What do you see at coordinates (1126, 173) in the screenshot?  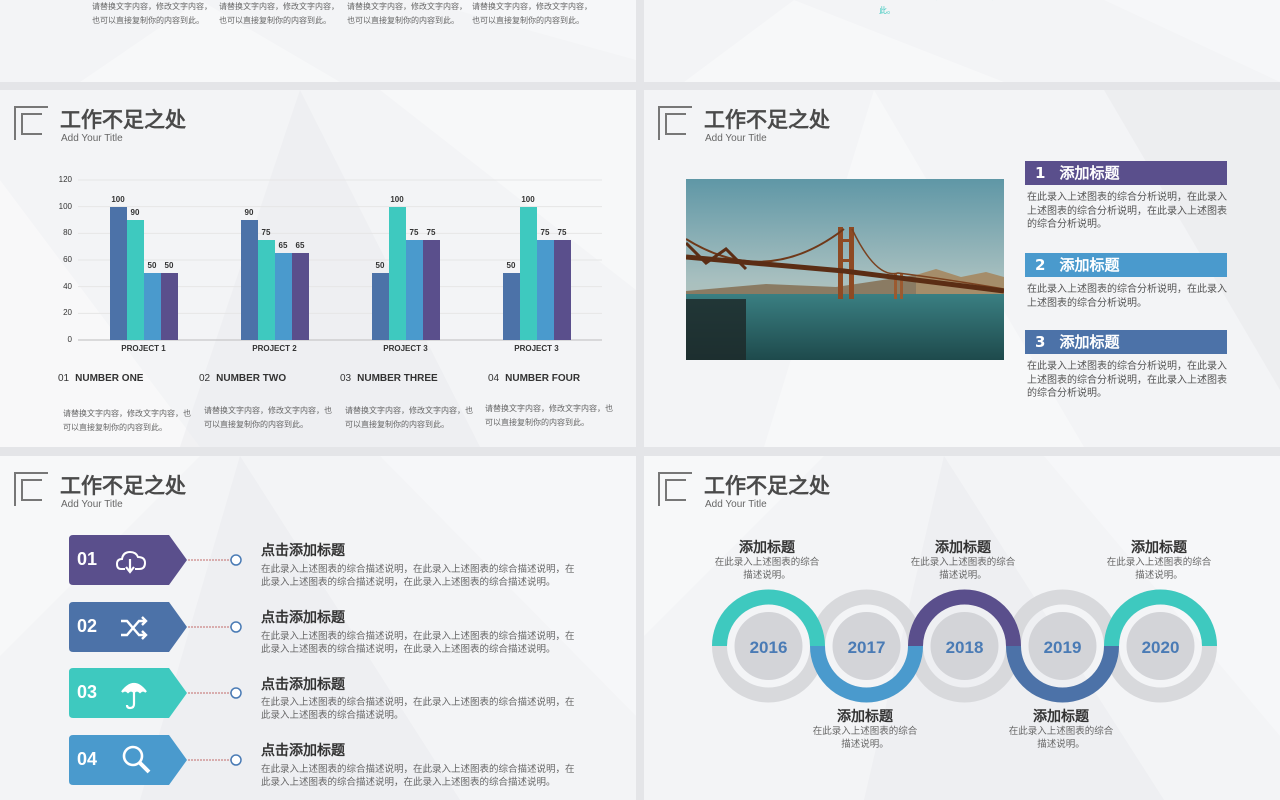 I see `heading-bar-1: 1 添加标题` at bounding box center [1126, 173].